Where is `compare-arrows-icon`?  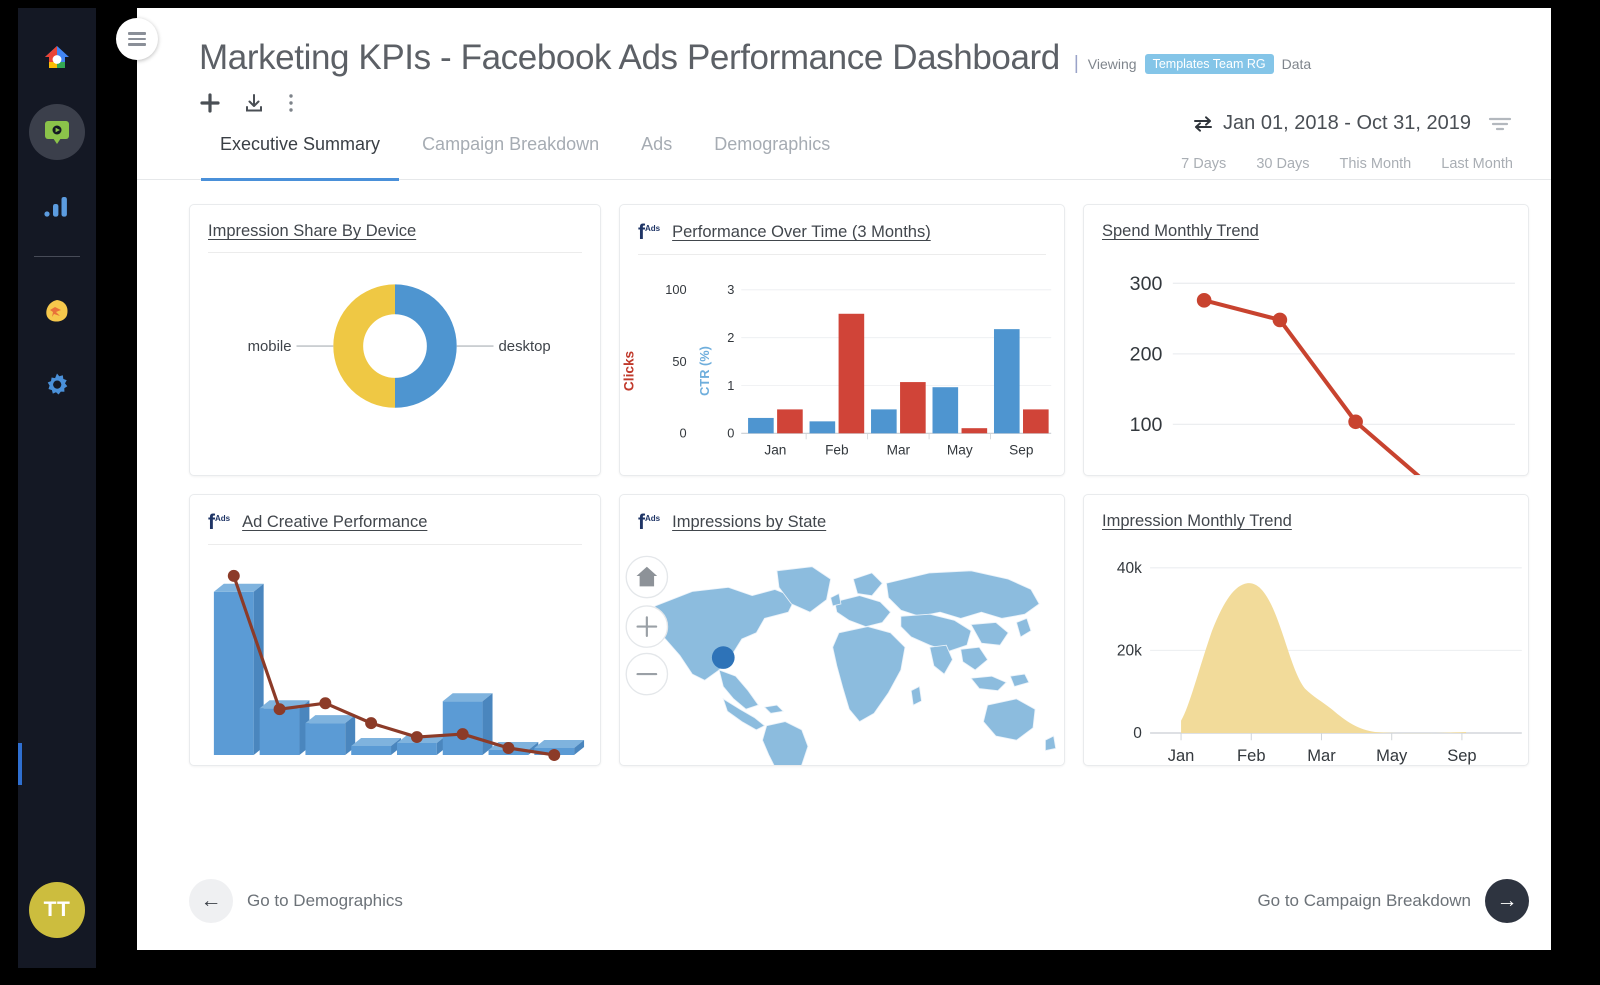
compare-arrows-icon is located at coordinates (1203, 124).